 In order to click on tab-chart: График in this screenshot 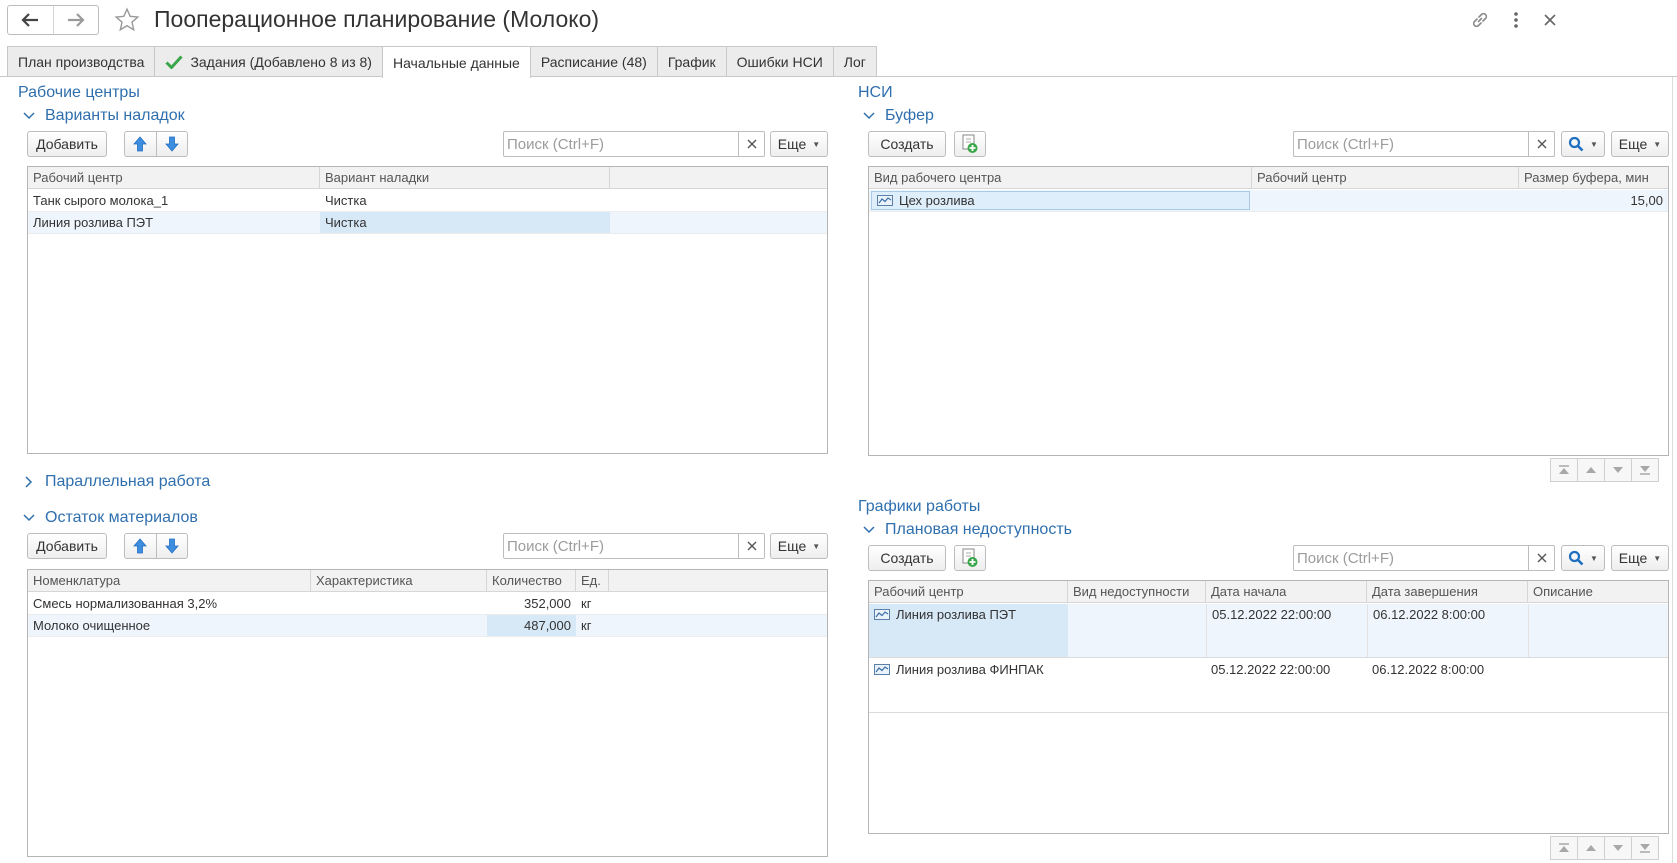, I will do `click(691, 61)`.